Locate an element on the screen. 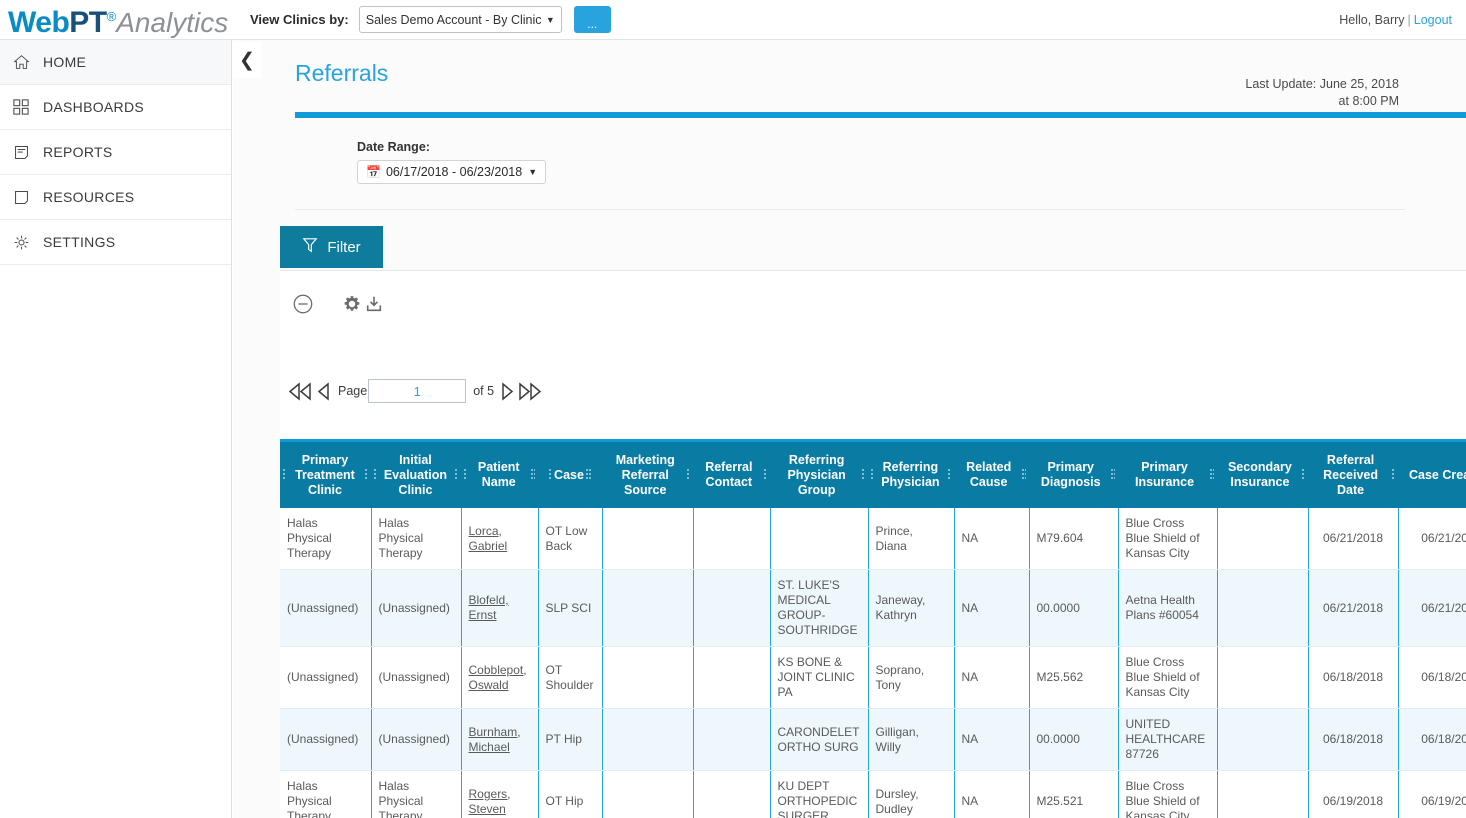  sidebar-item-settings: SETTINGS is located at coordinates (115, 242).